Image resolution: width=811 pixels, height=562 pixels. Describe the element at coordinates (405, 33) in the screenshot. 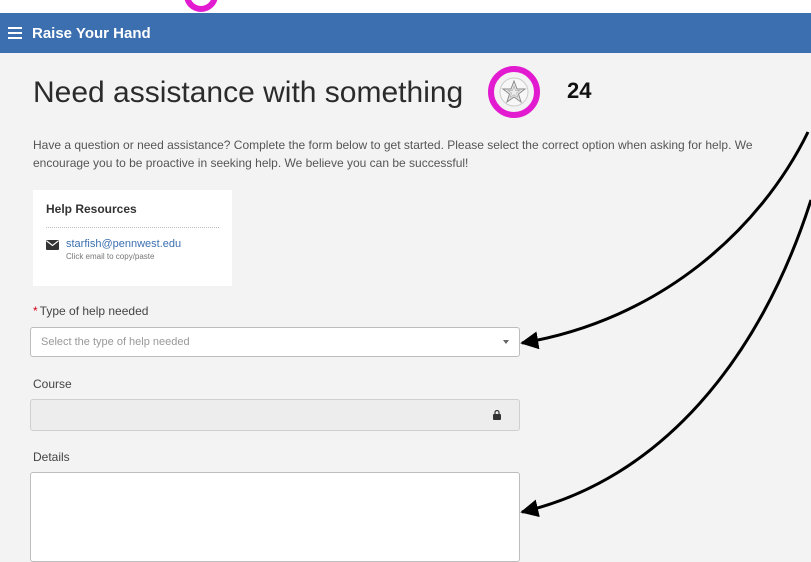

I see `app-header: Raise Your Hand` at that location.